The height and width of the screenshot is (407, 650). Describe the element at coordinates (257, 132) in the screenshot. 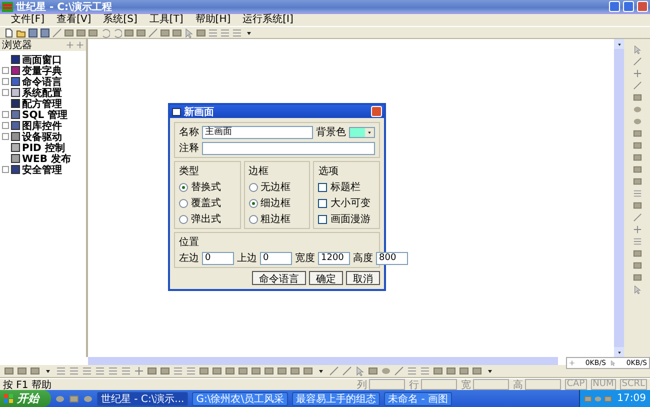

I see `name-field: 主画面` at that location.